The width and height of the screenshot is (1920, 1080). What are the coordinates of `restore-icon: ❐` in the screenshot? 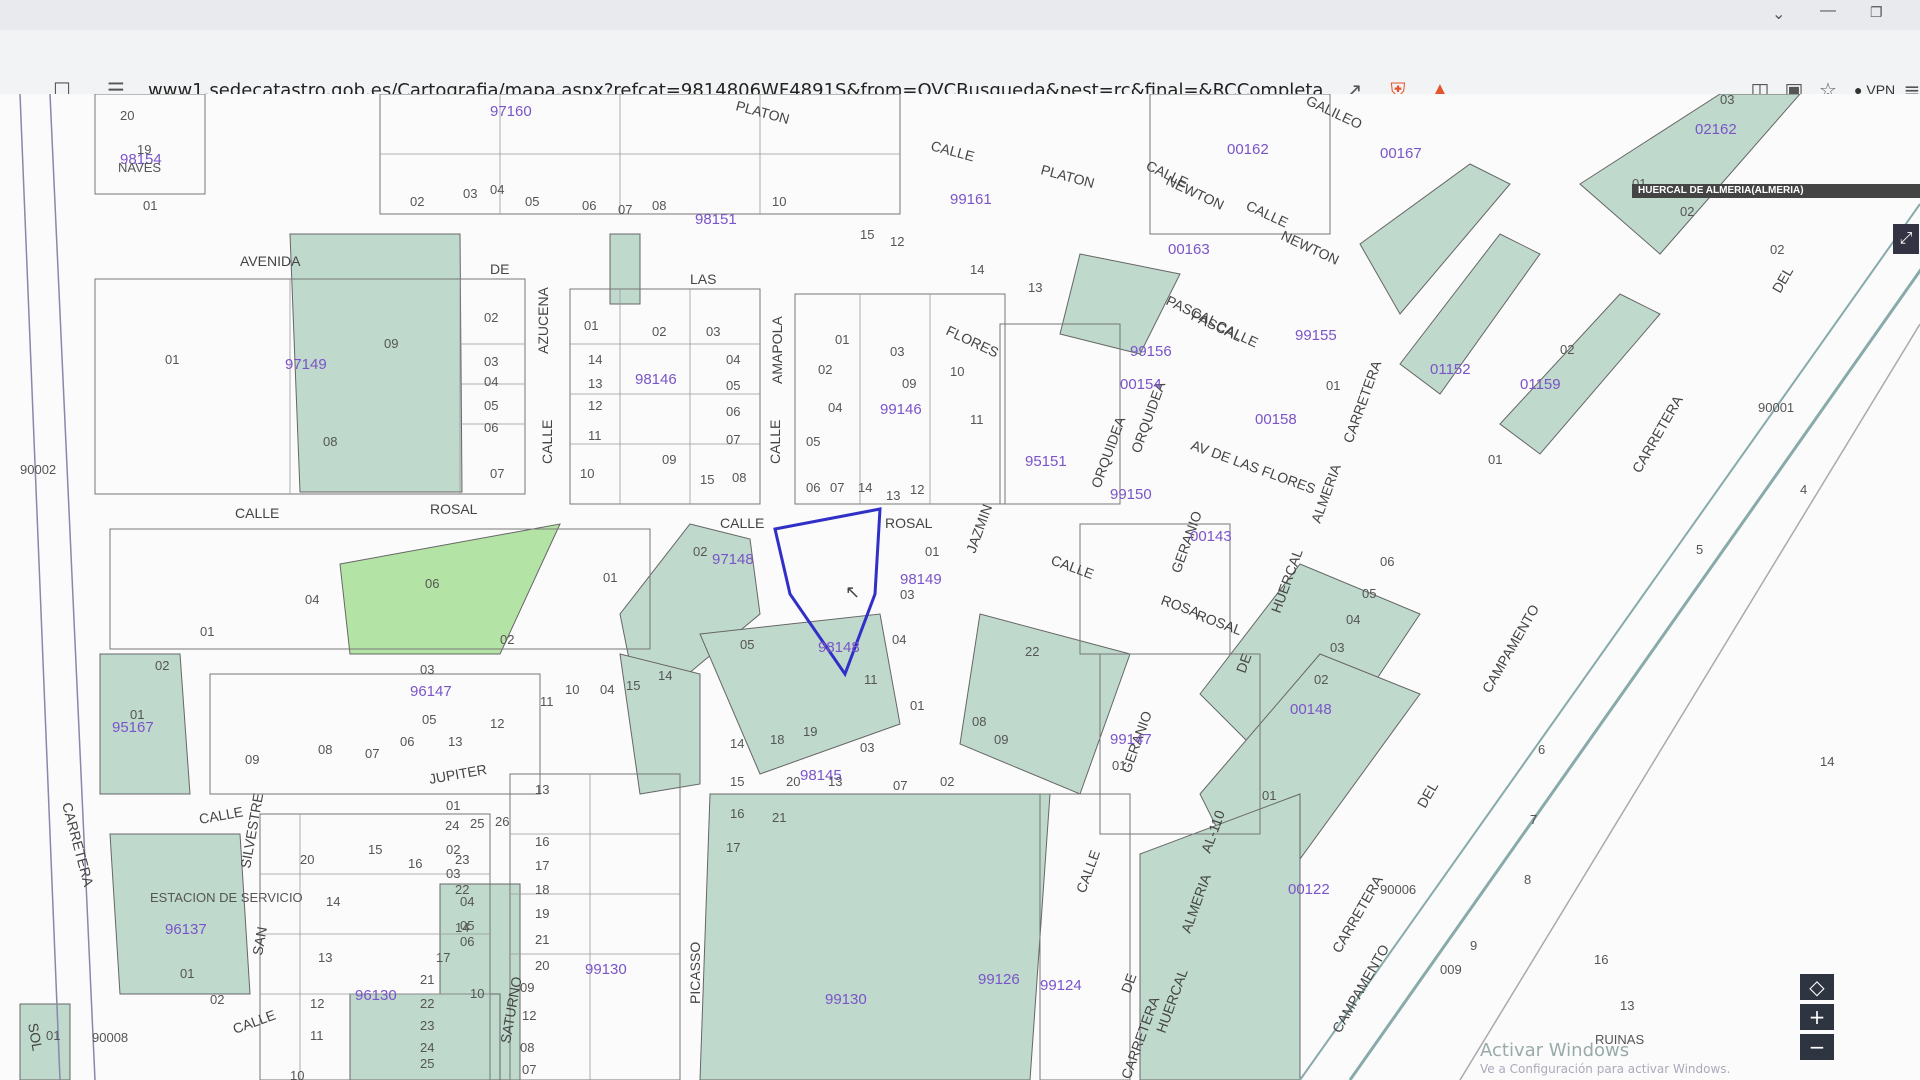 It's located at (1876, 12).